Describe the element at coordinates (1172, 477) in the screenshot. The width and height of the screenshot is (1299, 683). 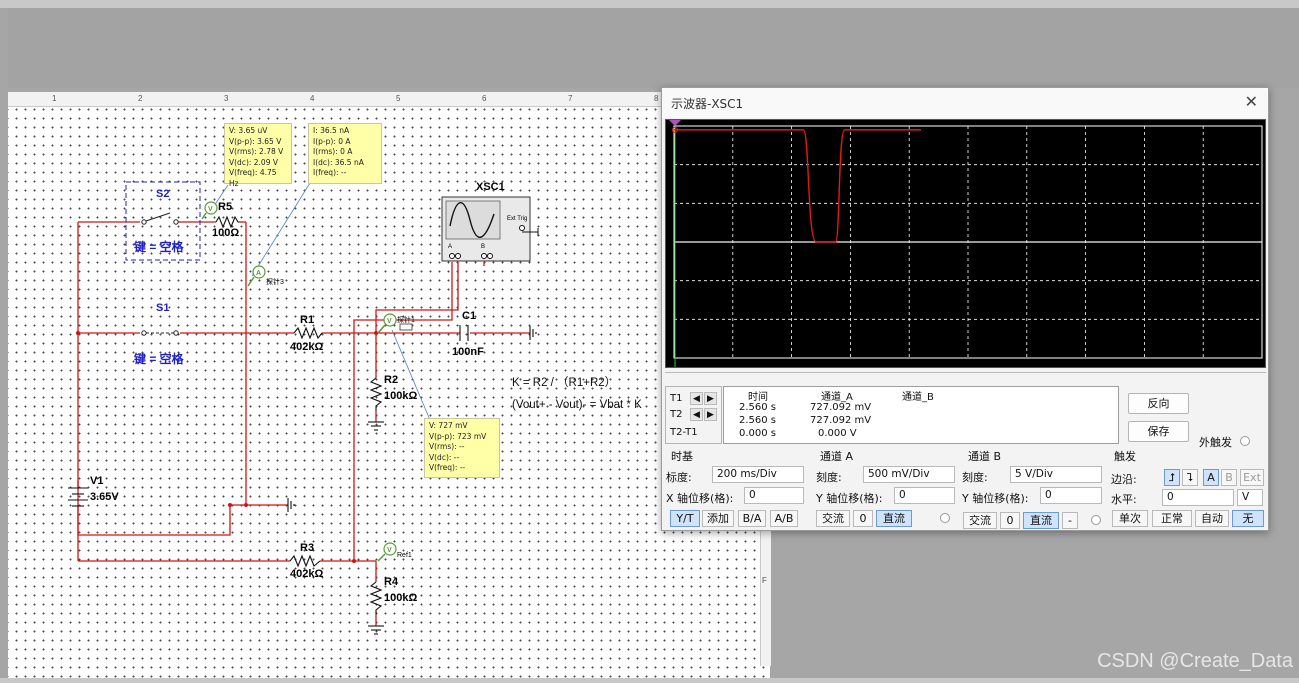
I see `rising-edge-button: ⮥` at that location.